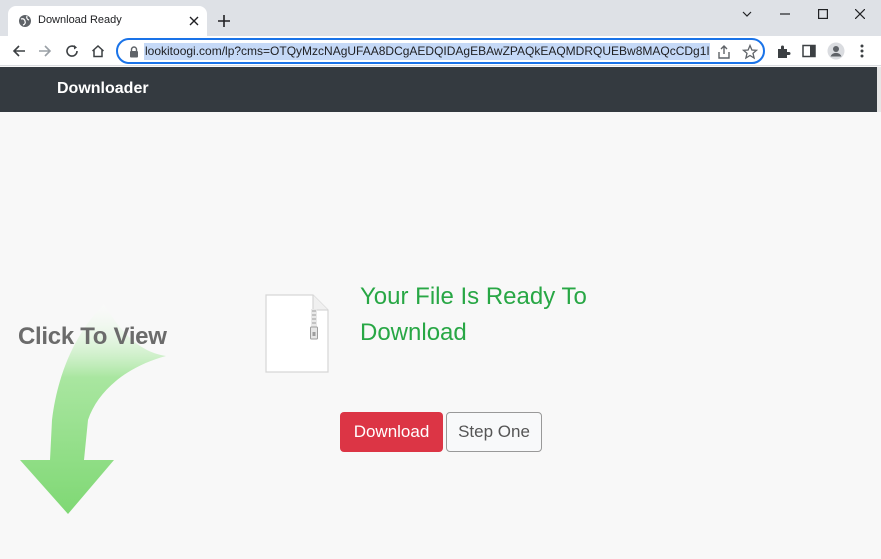 The width and height of the screenshot is (881, 559). I want to click on tab-download-ready: Download Ready, so click(107, 21).